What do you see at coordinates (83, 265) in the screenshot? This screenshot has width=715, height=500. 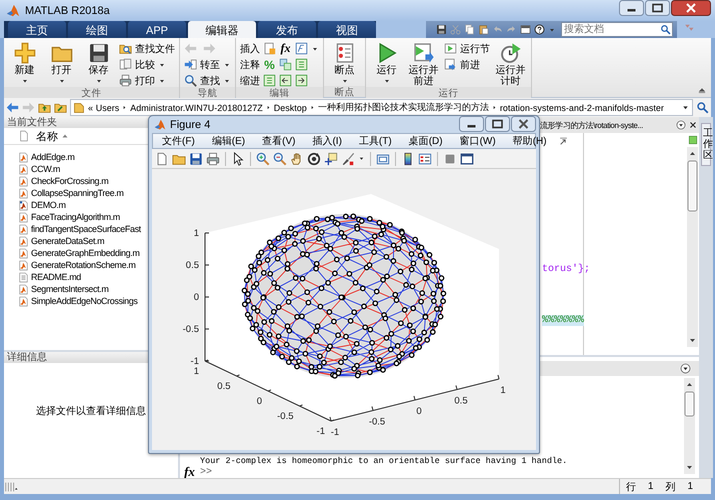 I see `file-name: GenerateRotationScheme.m` at bounding box center [83, 265].